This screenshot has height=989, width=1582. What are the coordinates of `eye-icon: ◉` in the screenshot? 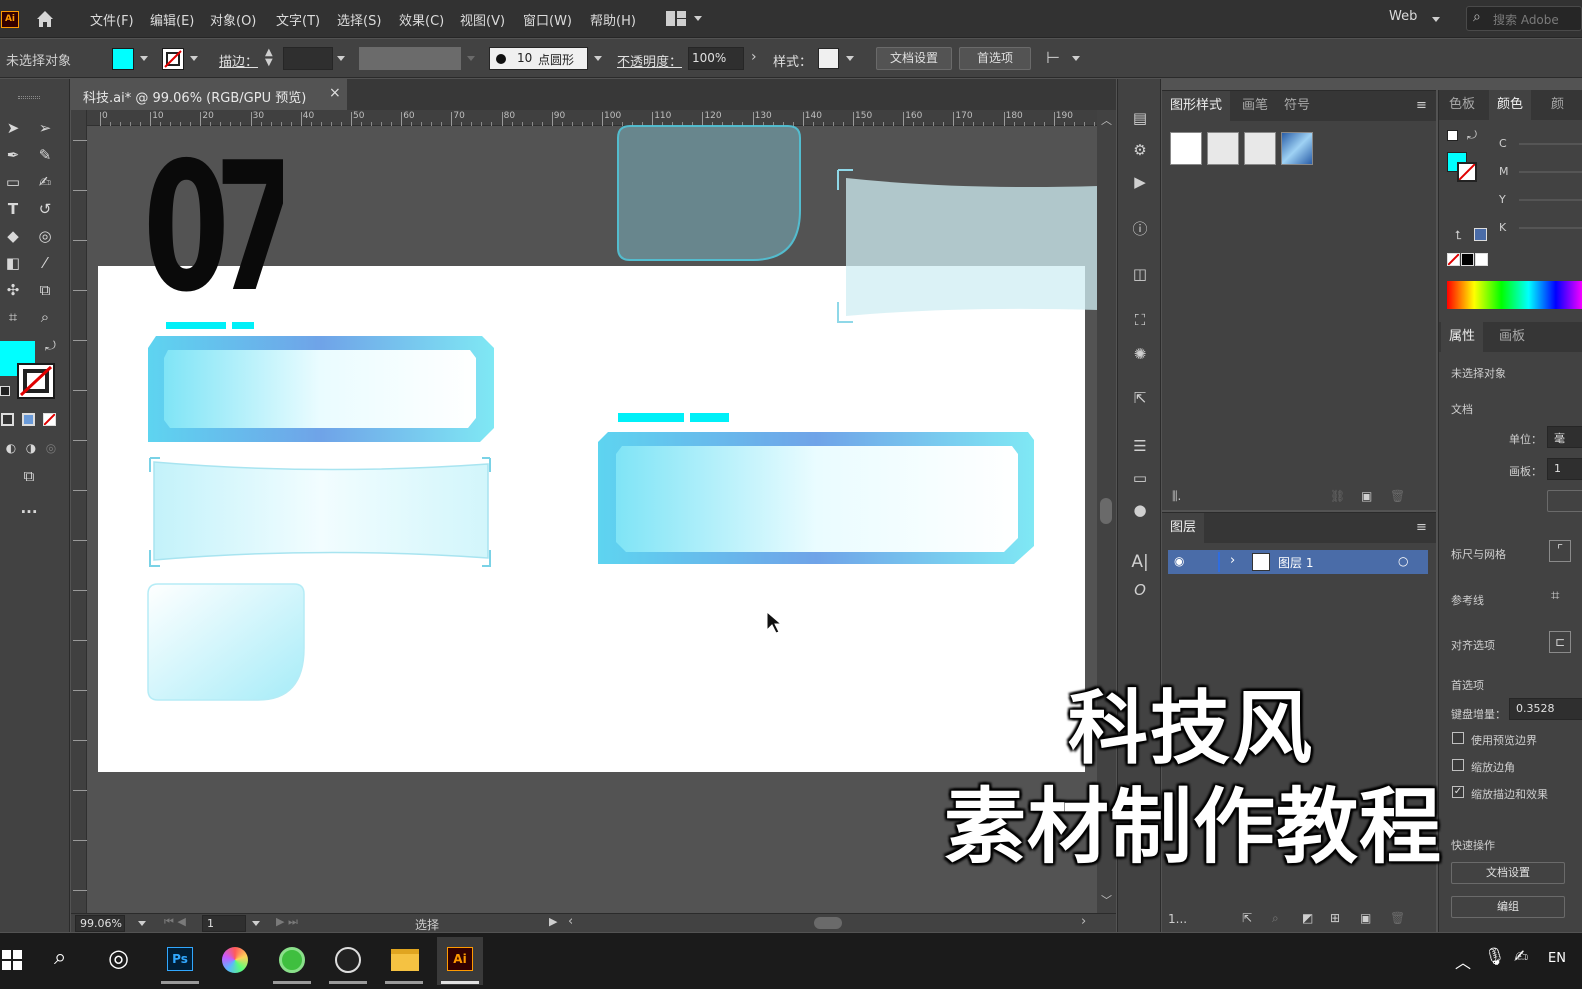 It's located at (1179, 561).